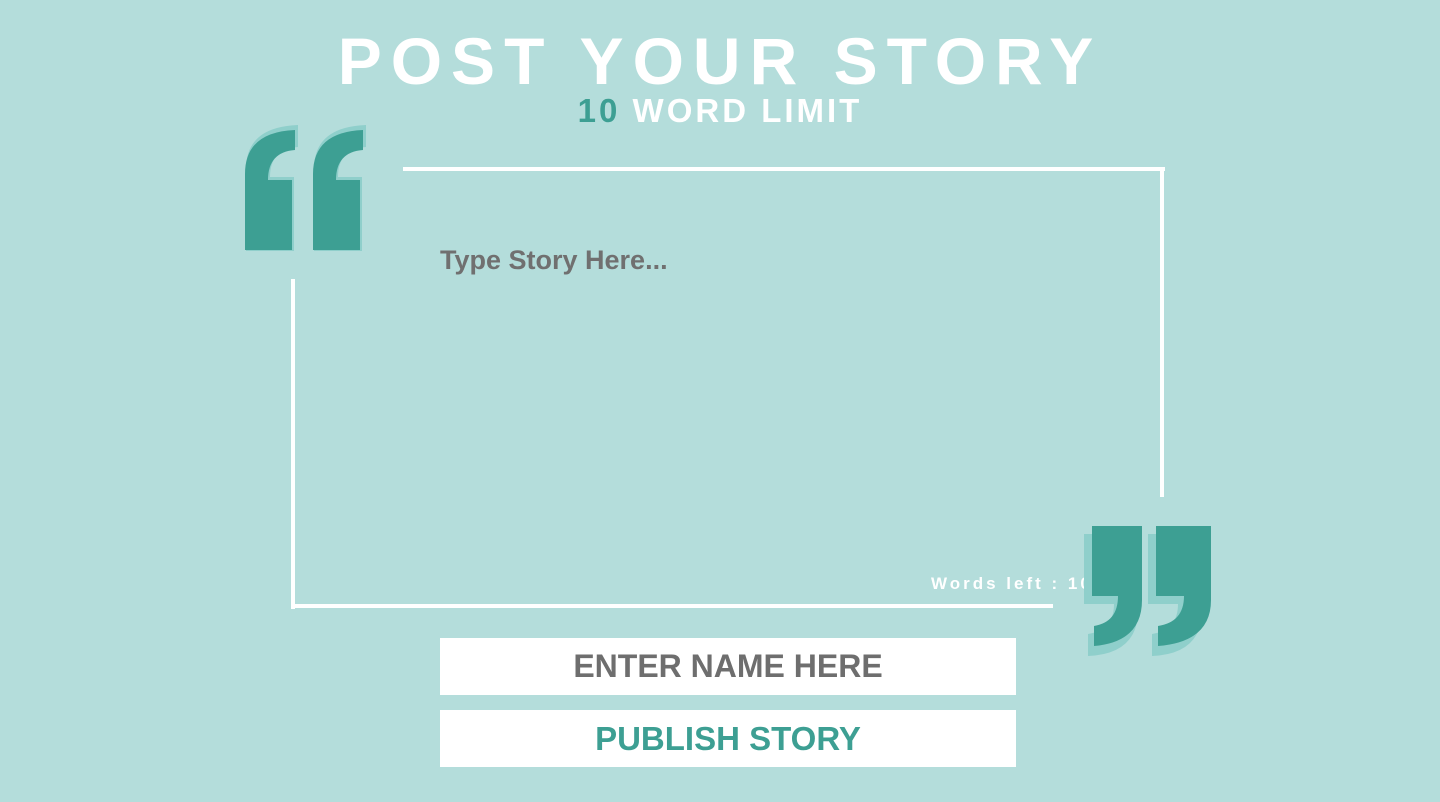 The height and width of the screenshot is (802, 1440). I want to click on words-left-counter: Words left : 10, so click(1012, 584).